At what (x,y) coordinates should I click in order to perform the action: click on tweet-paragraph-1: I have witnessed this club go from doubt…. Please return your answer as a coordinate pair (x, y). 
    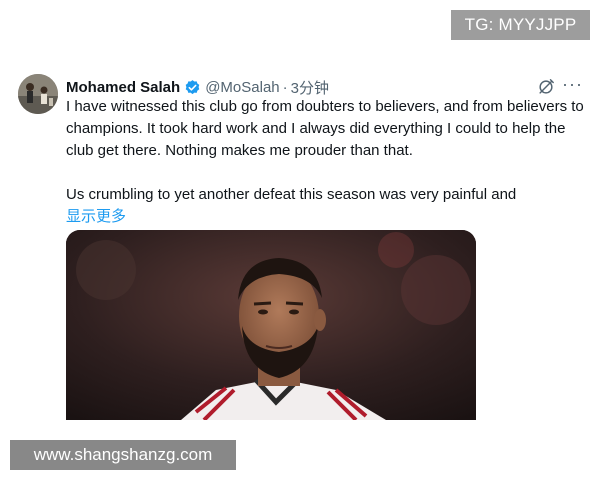
    Looking at the image, I should click on (325, 128).